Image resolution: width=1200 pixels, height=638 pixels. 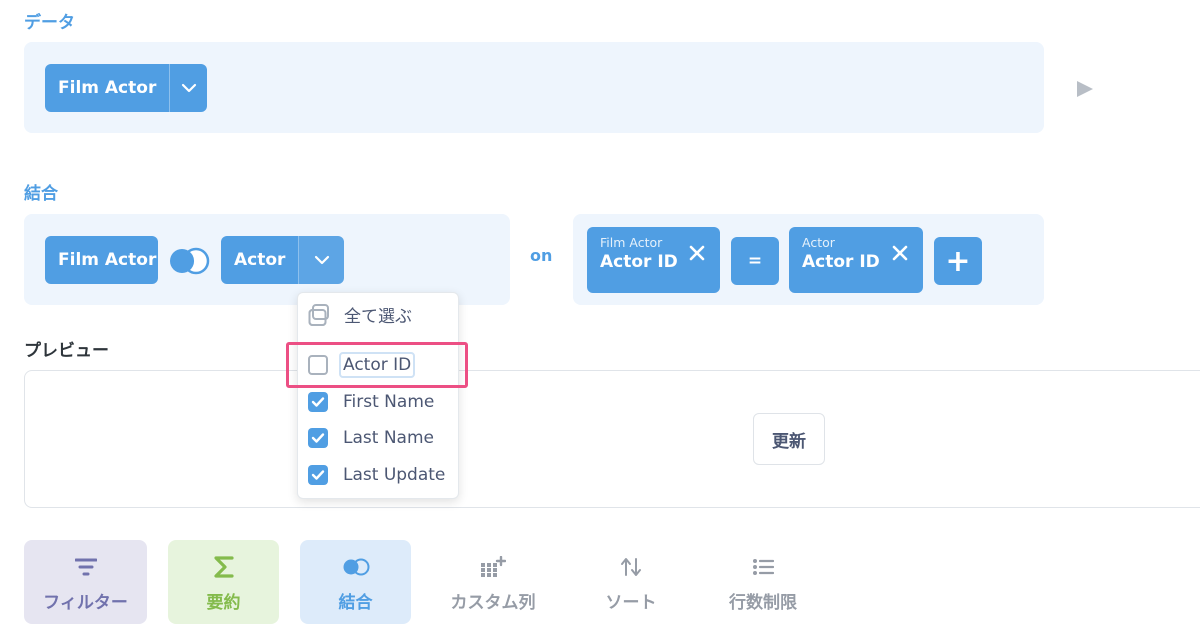 What do you see at coordinates (493, 567) in the screenshot?
I see `custom-column-icon` at bounding box center [493, 567].